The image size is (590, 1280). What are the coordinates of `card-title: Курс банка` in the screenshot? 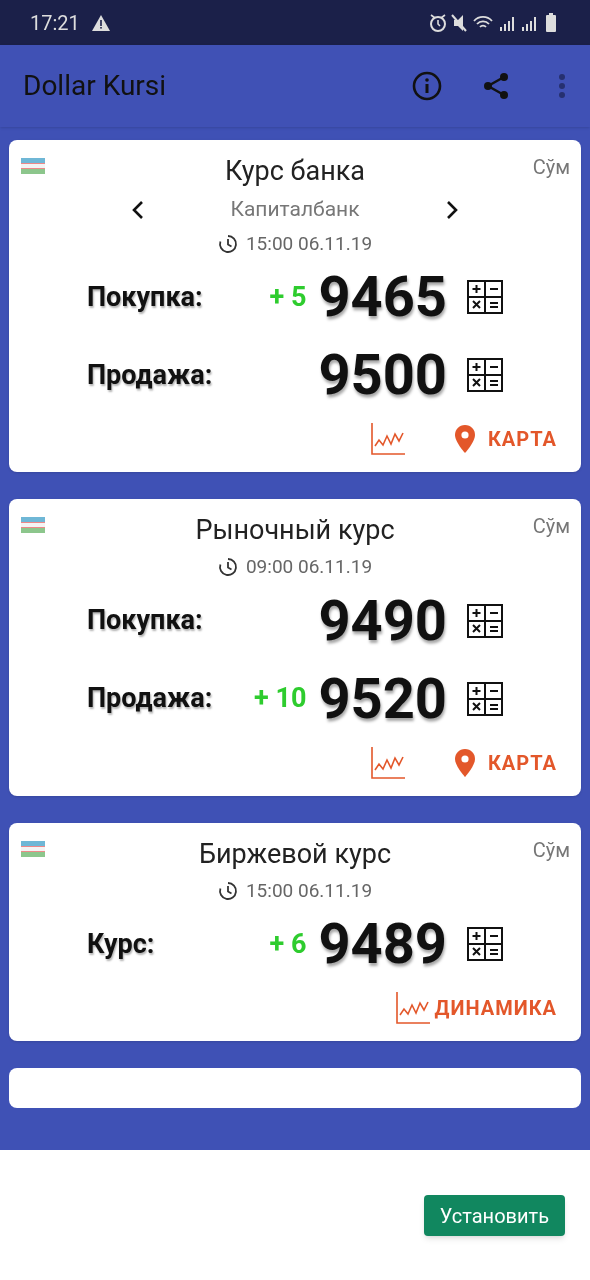 It's located at (295, 171).